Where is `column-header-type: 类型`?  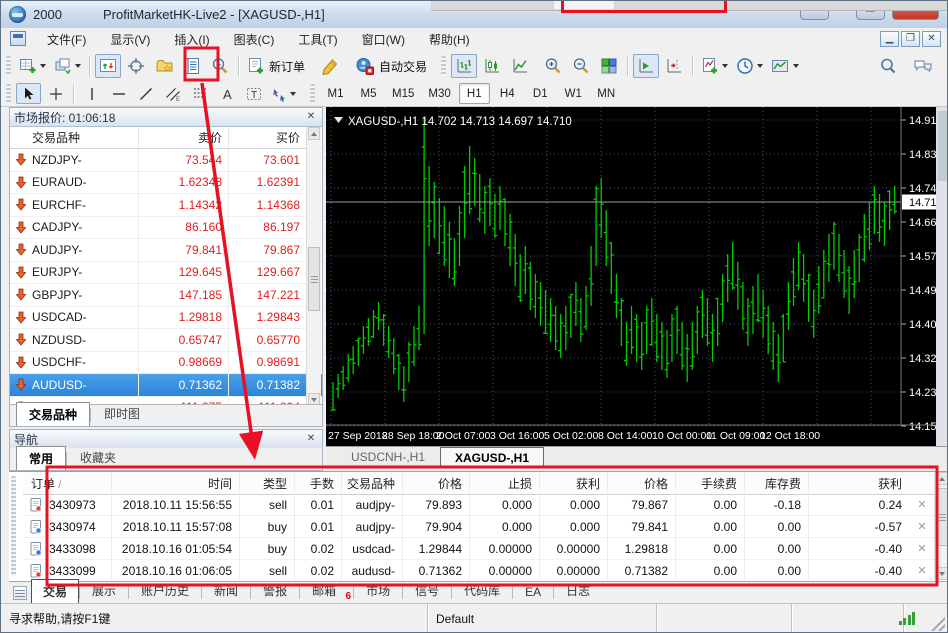
column-header-type: 类型 is located at coordinates (266, 483).